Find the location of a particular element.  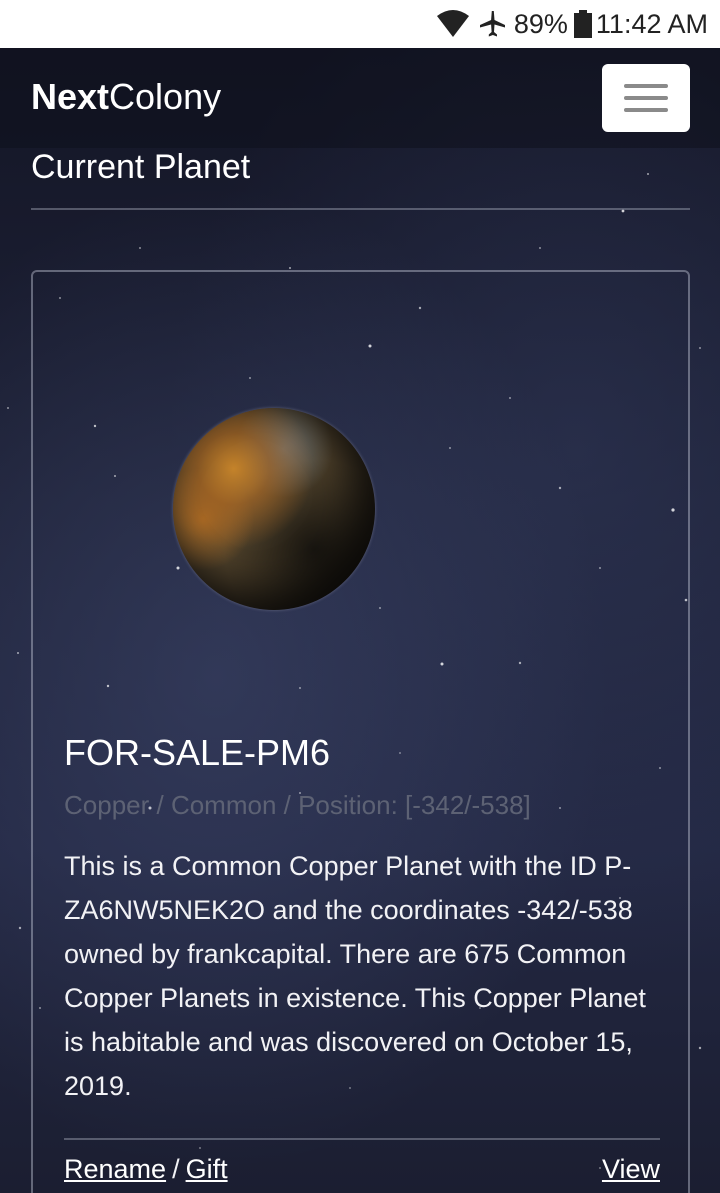

clock: 11:42 AM is located at coordinates (651, 23).